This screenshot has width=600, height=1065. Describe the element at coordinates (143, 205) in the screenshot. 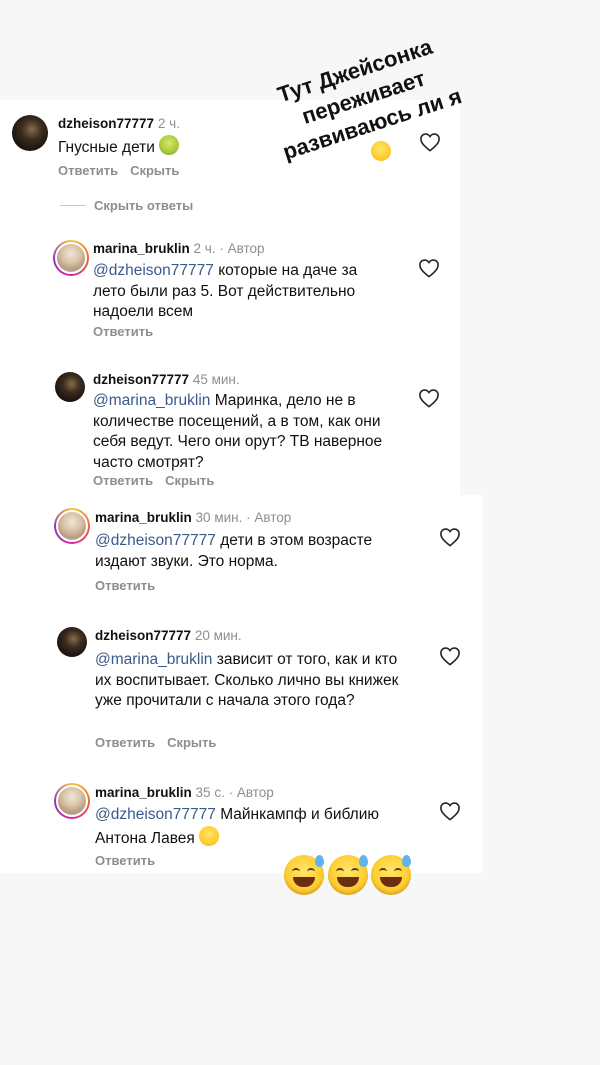

I see `hide-replies-button: Скрыть ответы` at that location.